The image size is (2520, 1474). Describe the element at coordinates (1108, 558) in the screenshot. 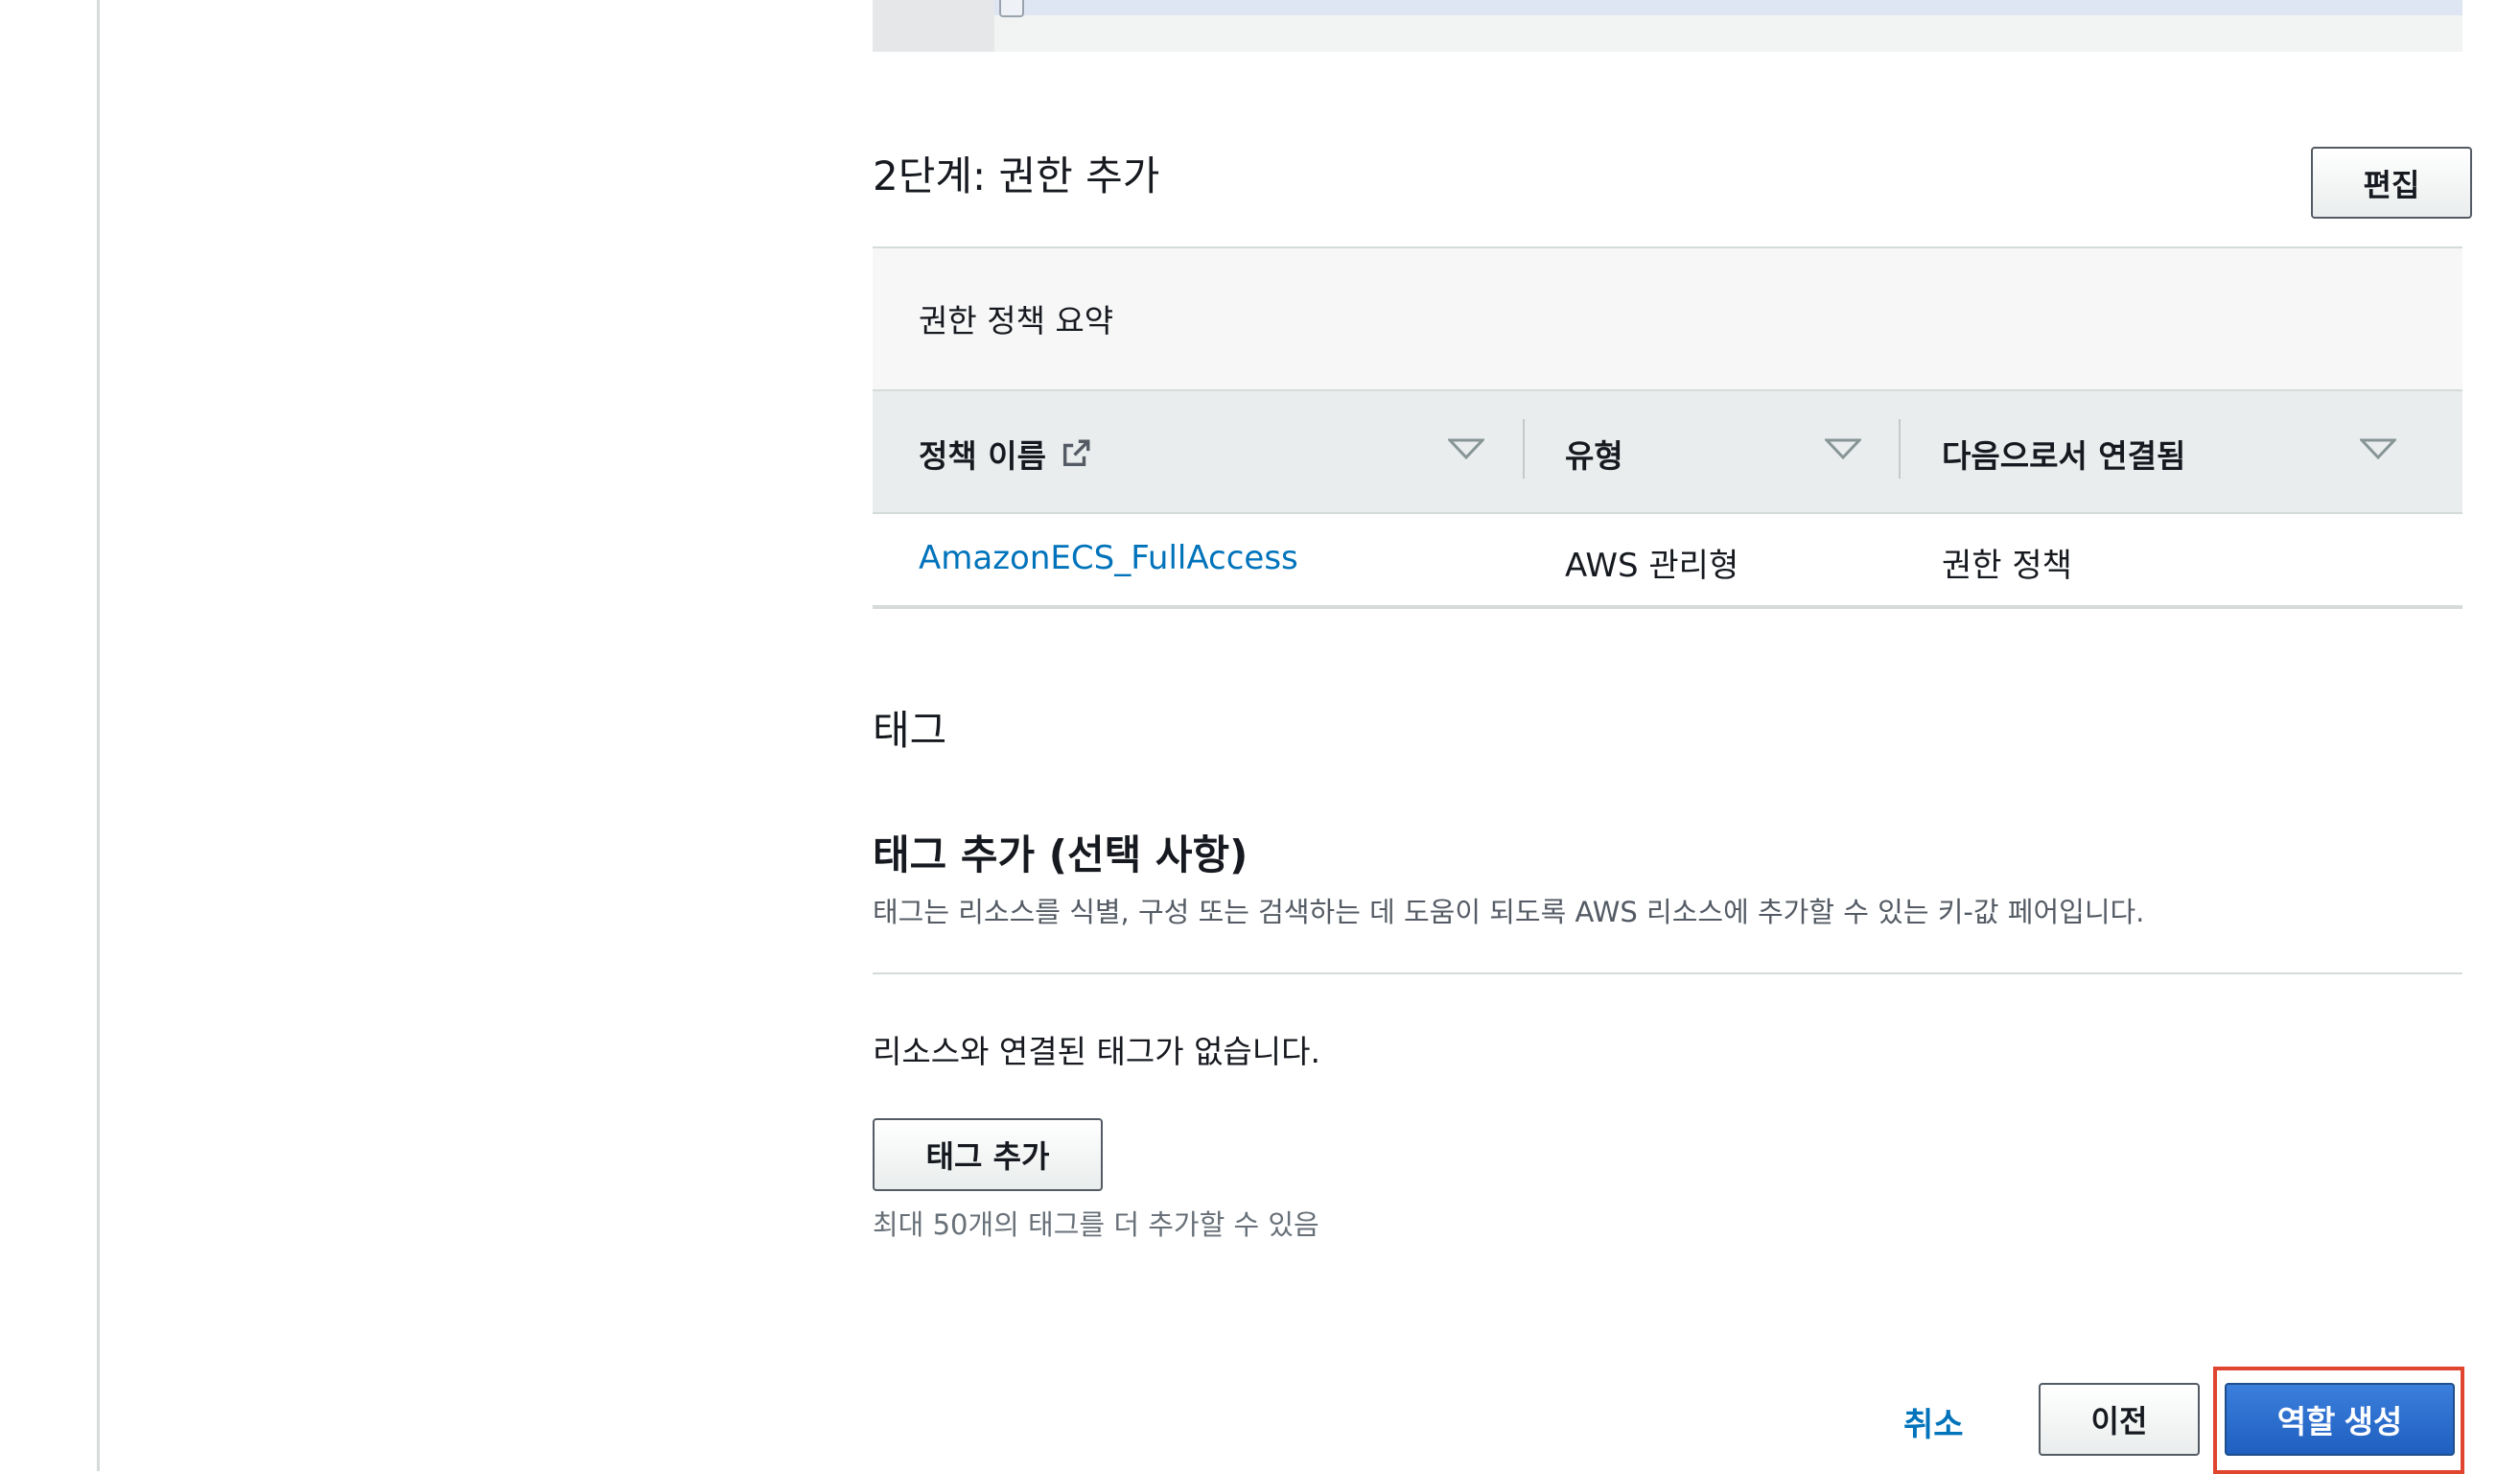

I see `policy-name-link: AmazonECS_FullAccess` at that location.